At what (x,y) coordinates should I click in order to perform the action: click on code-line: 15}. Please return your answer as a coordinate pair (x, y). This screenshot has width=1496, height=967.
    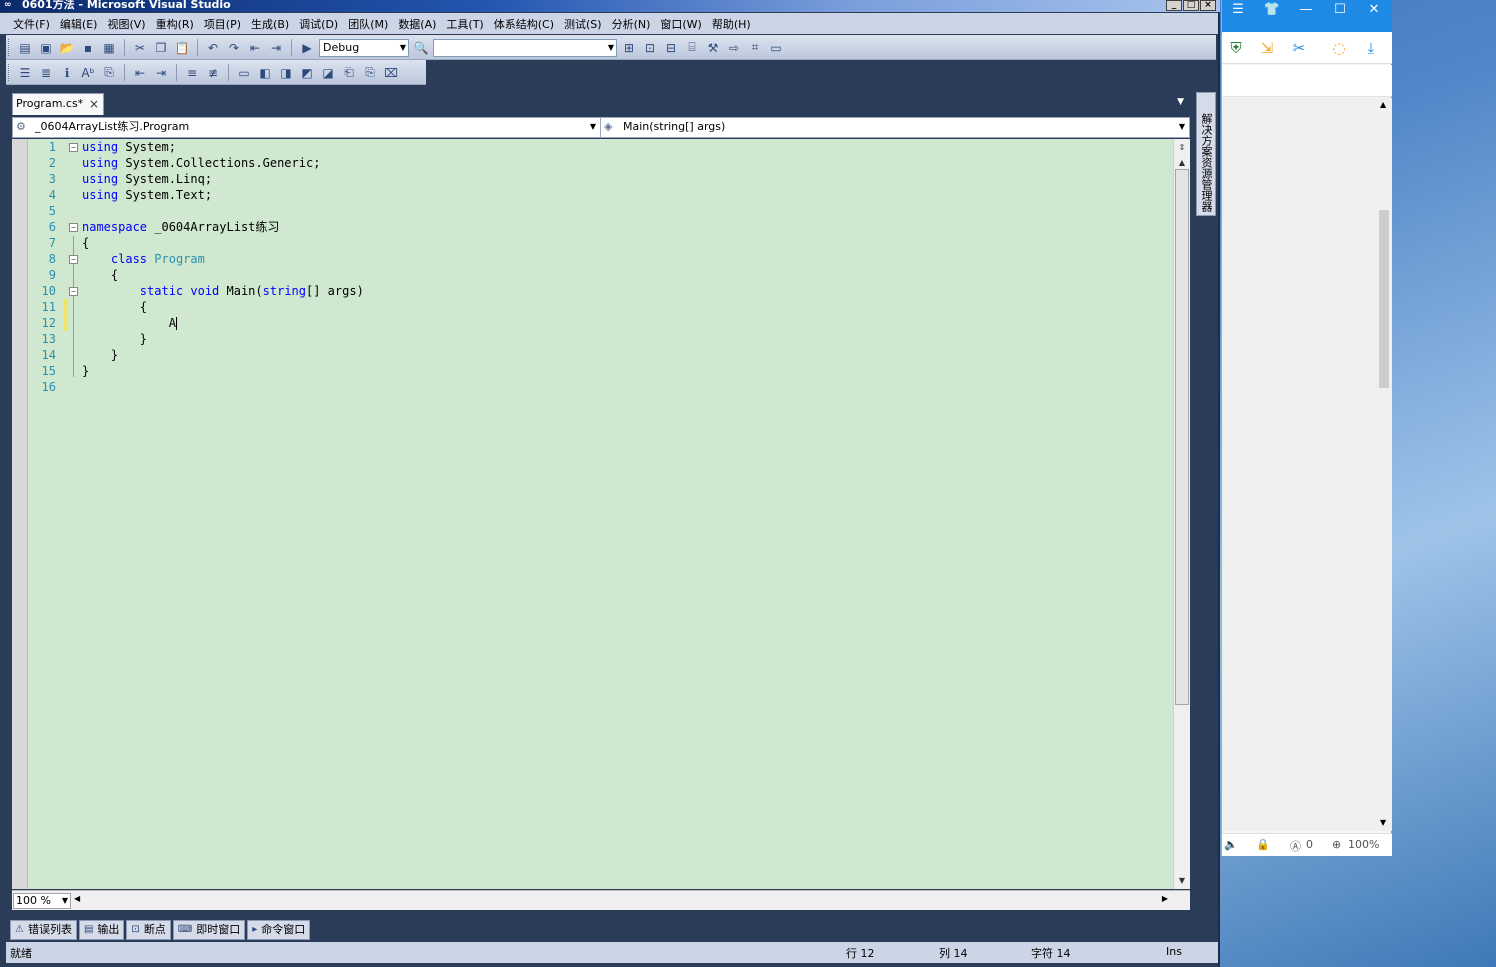
    Looking at the image, I should click on (598, 371).